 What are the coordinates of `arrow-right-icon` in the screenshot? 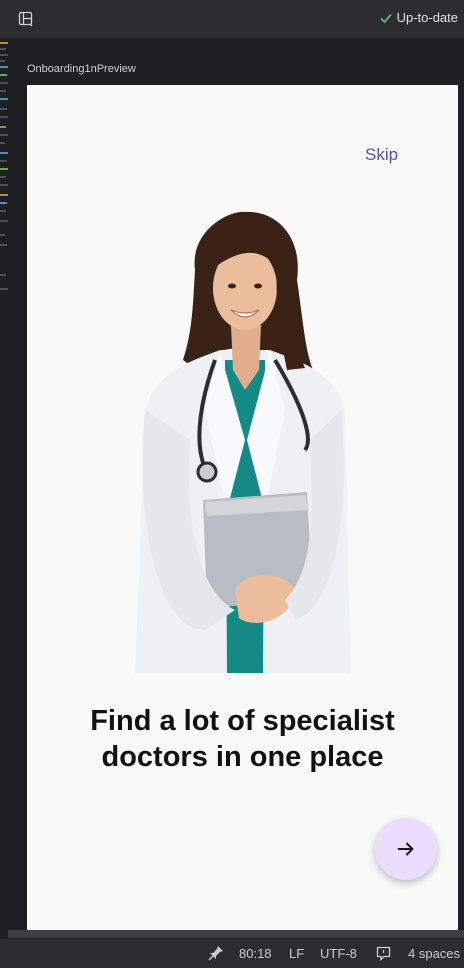 It's located at (405, 849).